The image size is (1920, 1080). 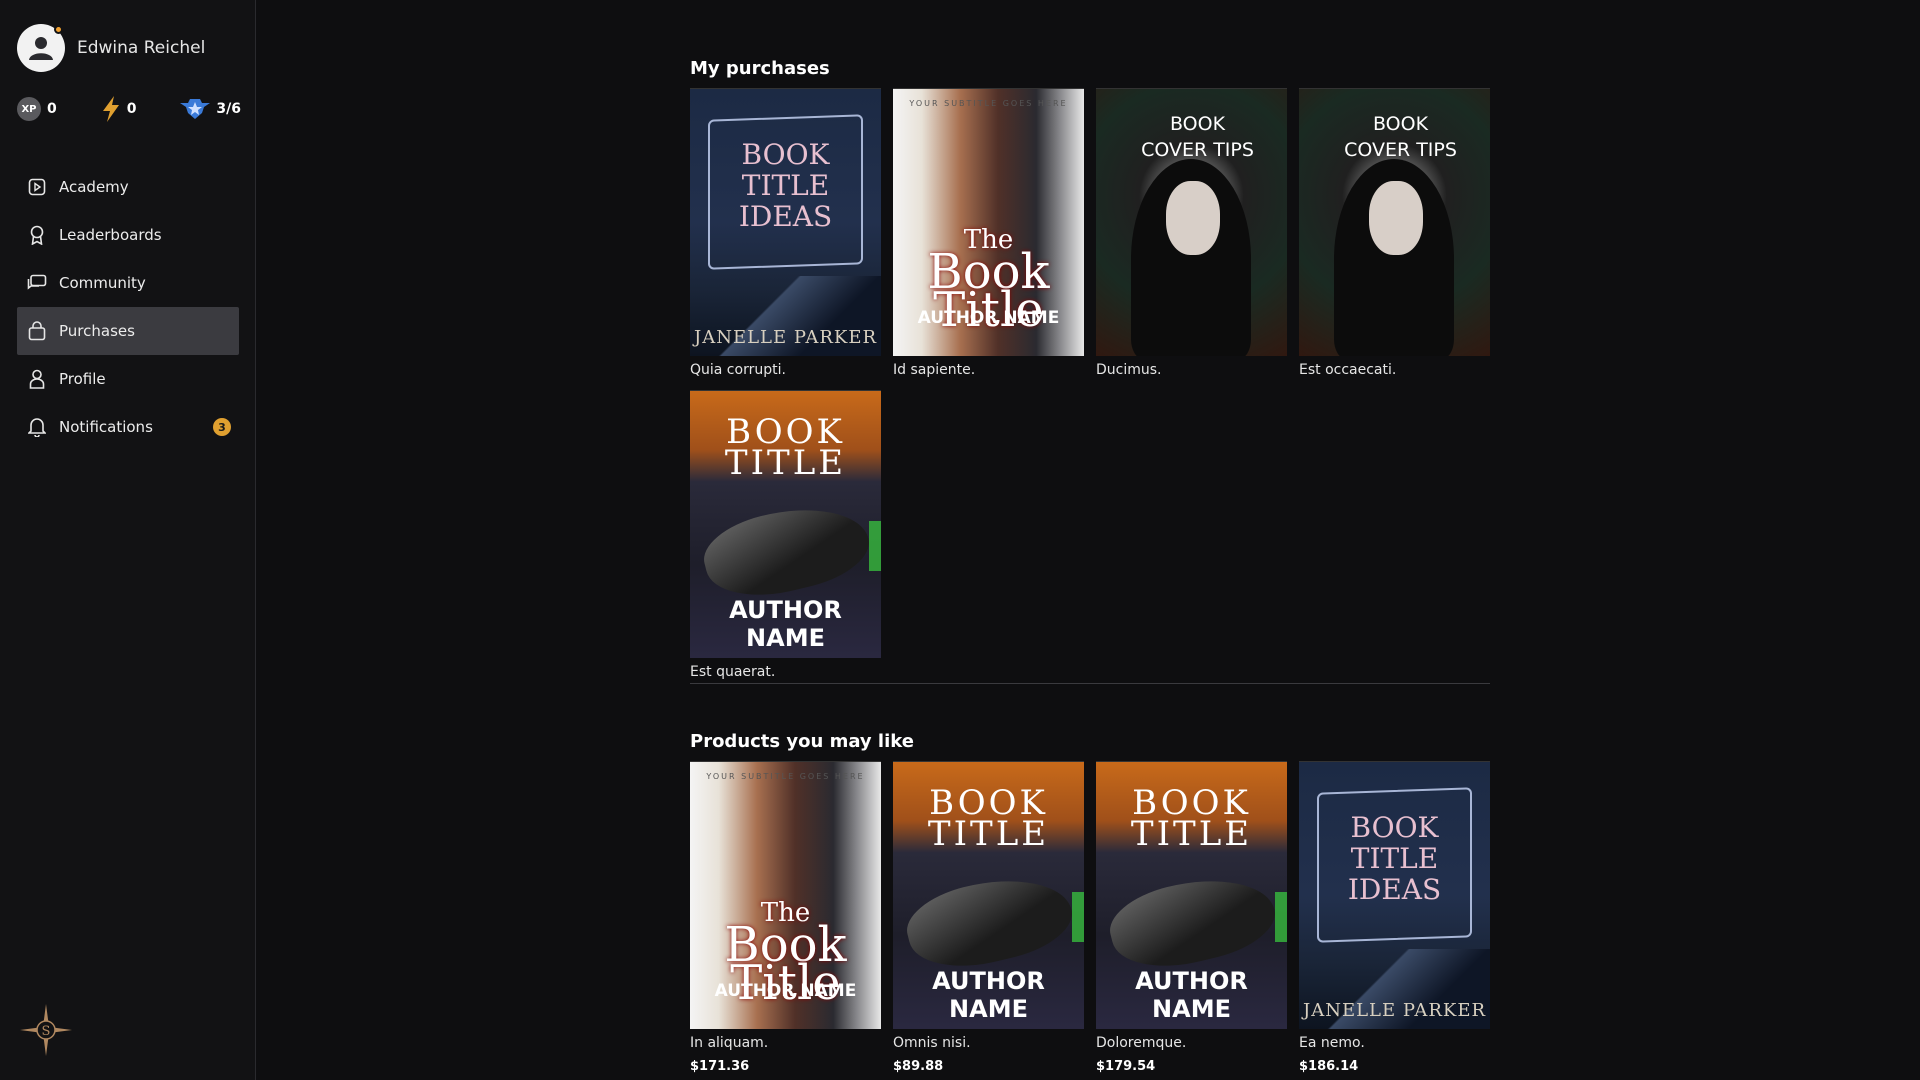 What do you see at coordinates (37, 427) in the screenshot?
I see `bell-icon` at bounding box center [37, 427].